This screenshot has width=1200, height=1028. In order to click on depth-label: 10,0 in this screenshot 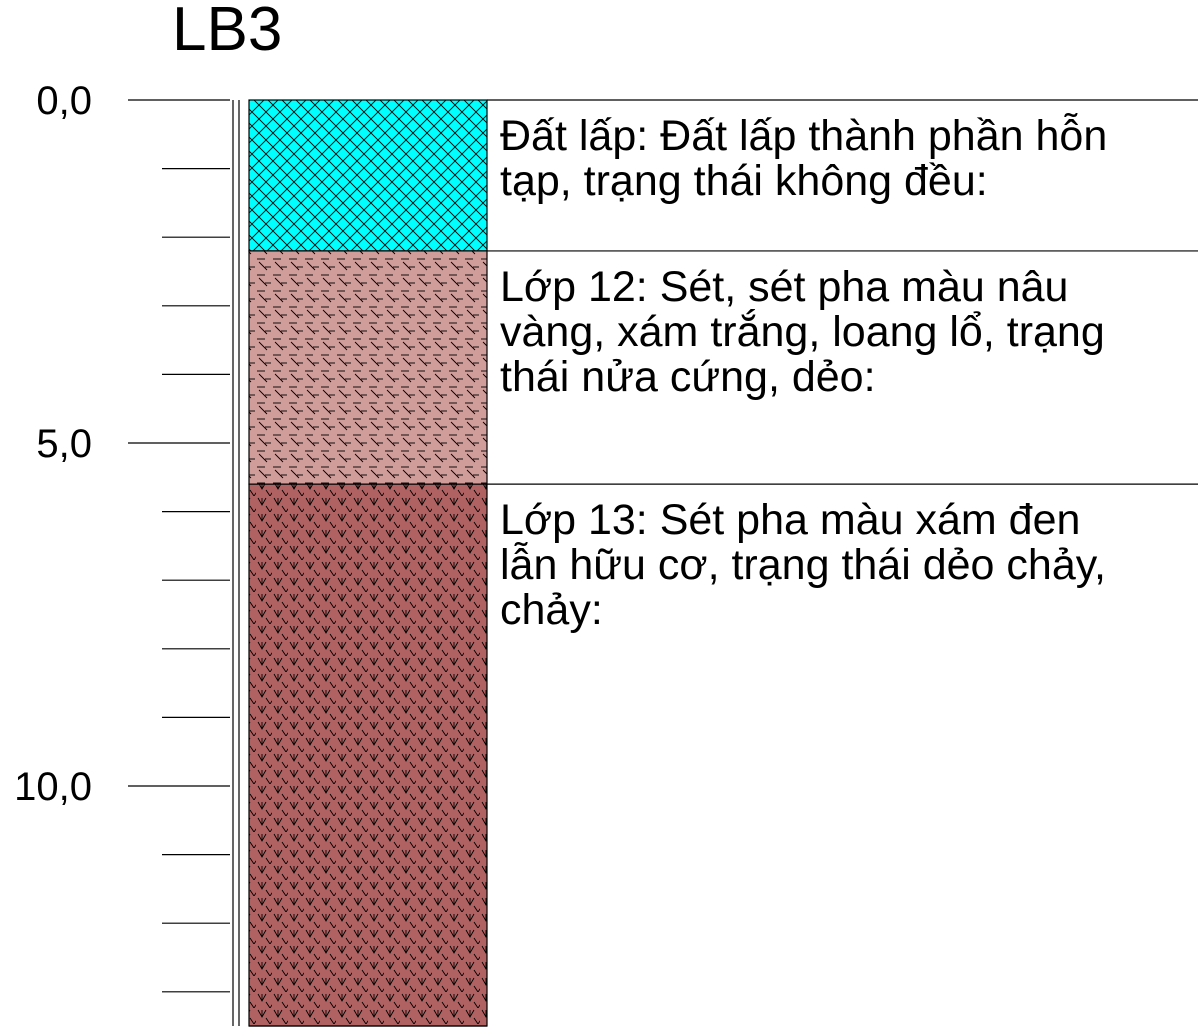, I will do `click(53, 787)`.